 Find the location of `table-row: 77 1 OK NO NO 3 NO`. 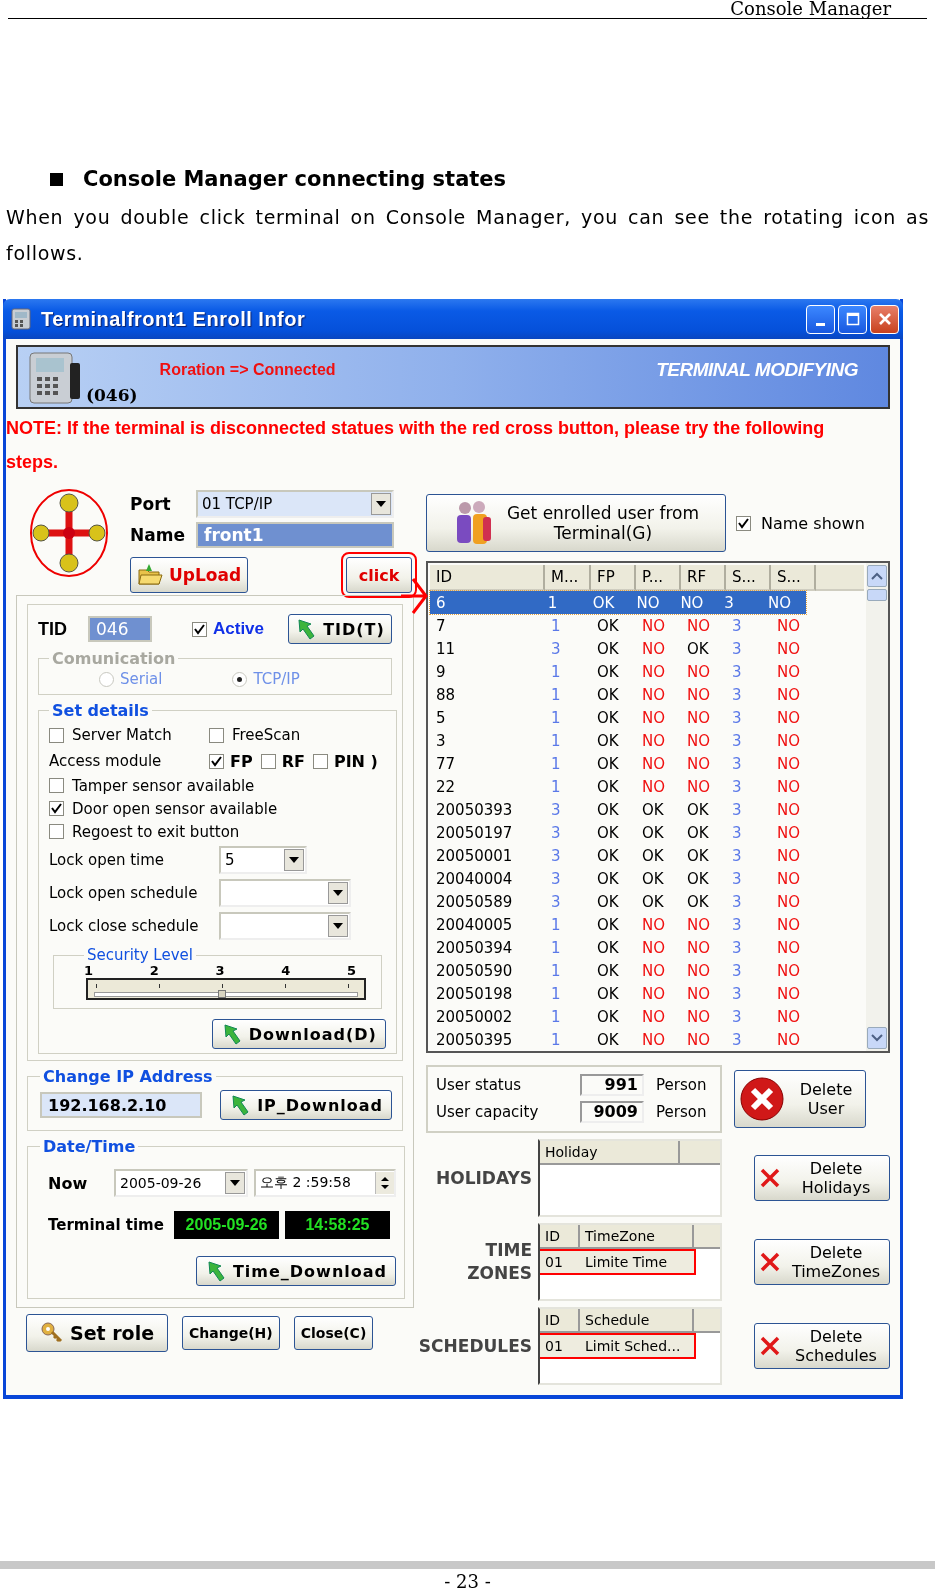

table-row: 77 1 OK NO NO 3 NO is located at coordinates (647, 763).